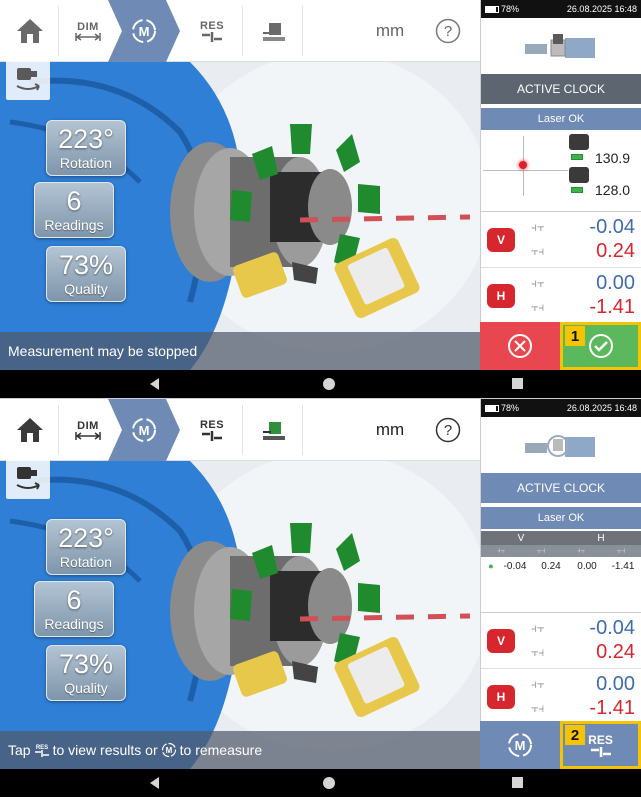  I want to click on res-button-label: RES, so click(600, 740).